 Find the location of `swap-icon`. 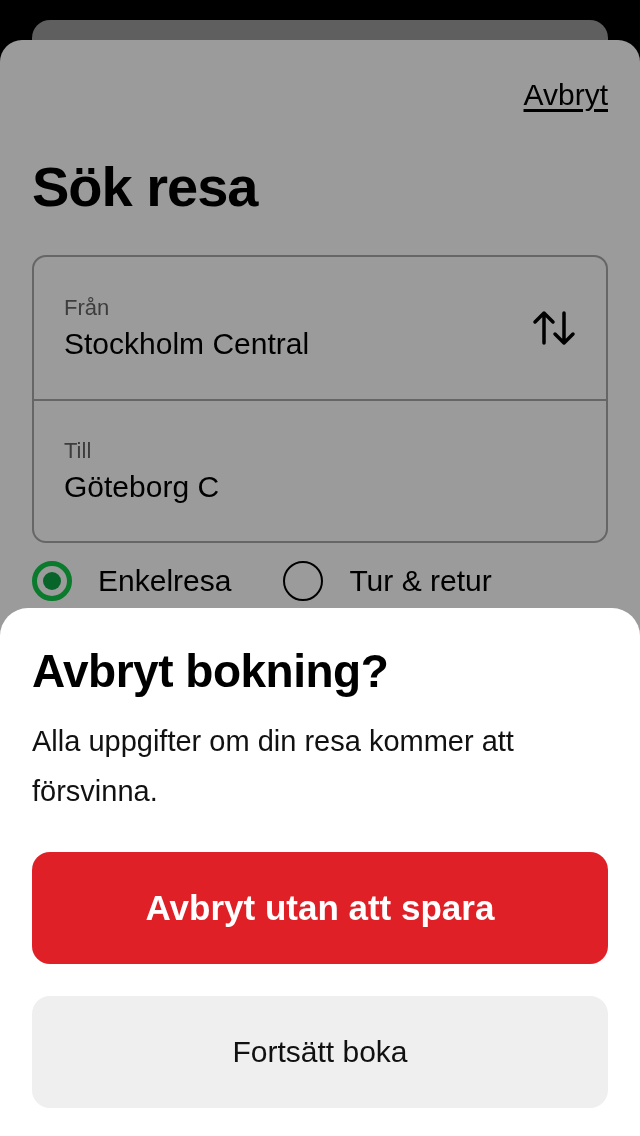

swap-icon is located at coordinates (554, 328).